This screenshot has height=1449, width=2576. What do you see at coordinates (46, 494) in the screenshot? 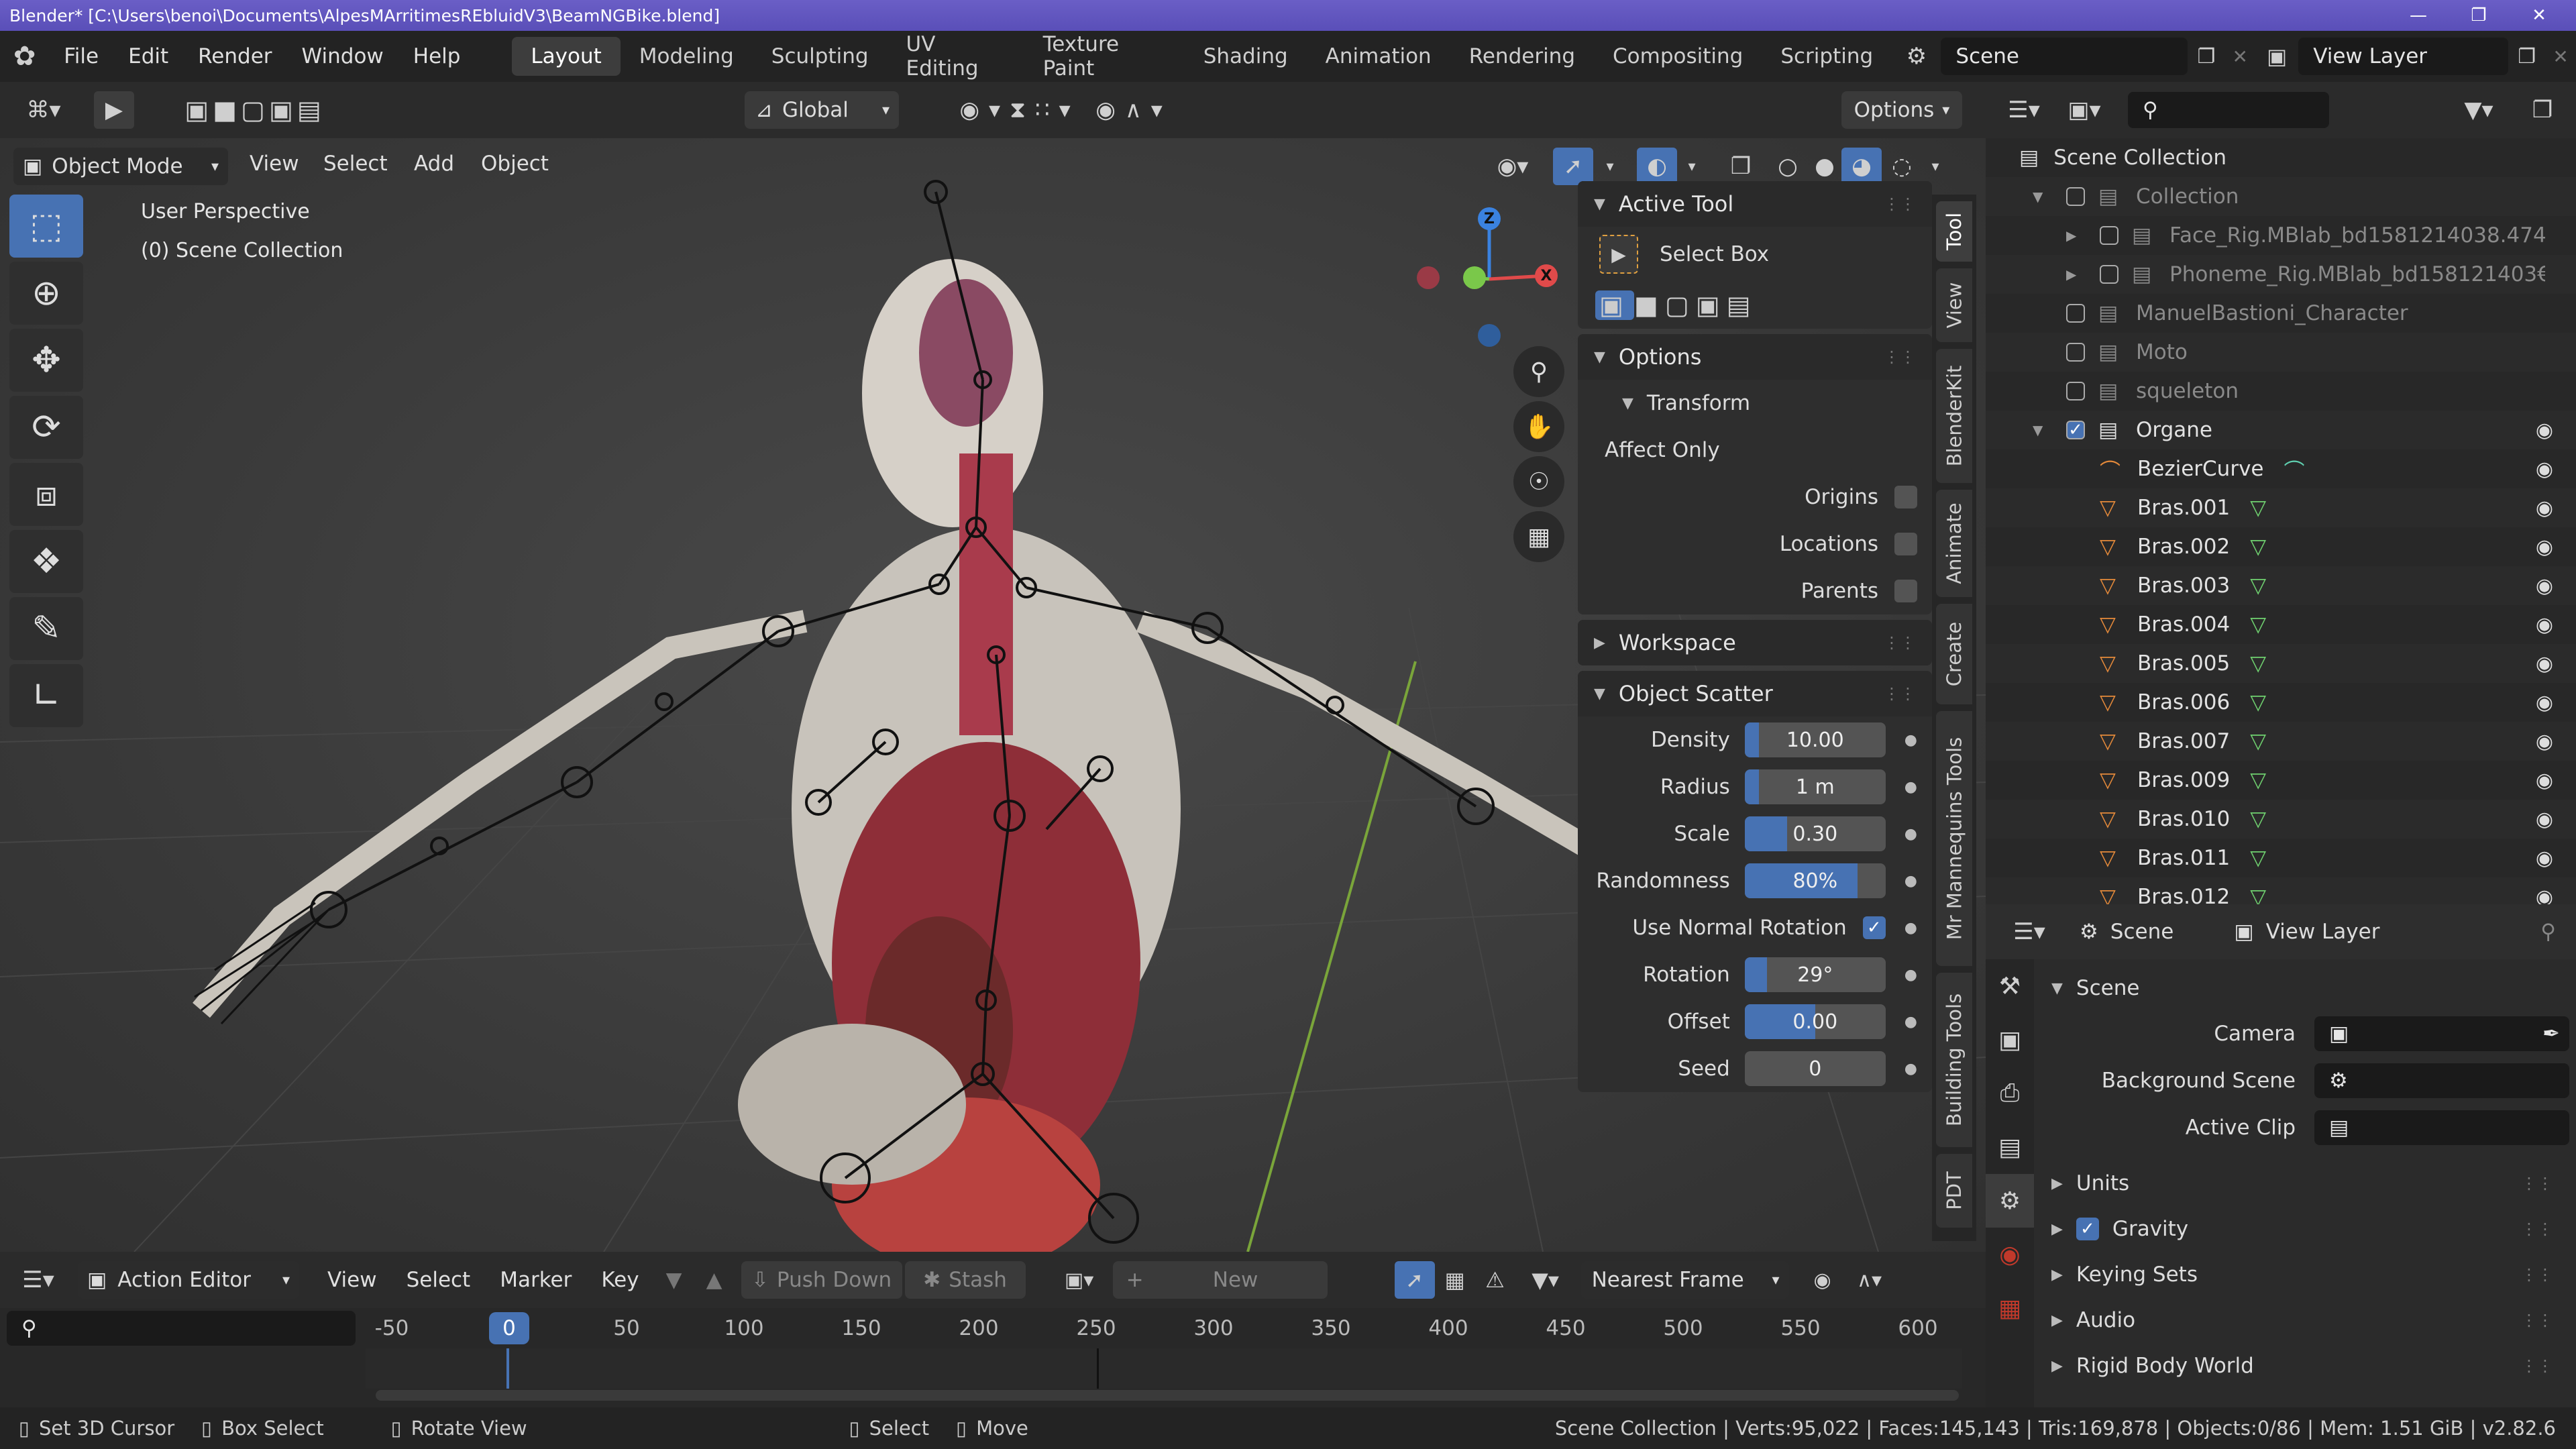
I see `scale-icon: ⧈` at bounding box center [46, 494].